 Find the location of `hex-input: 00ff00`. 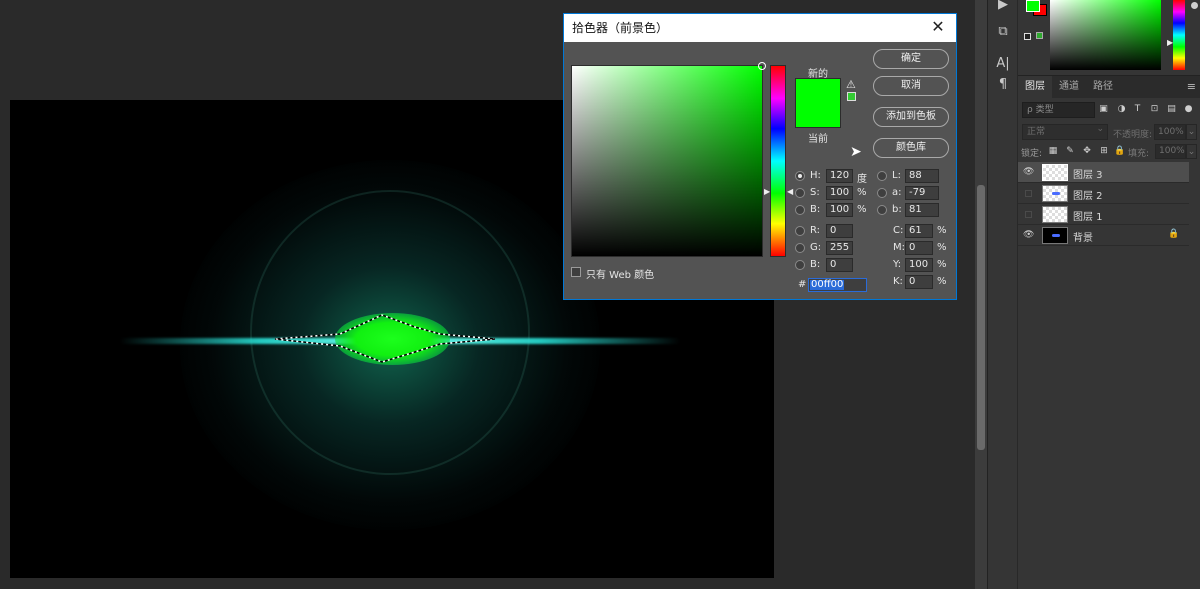

hex-input: 00ff00 is located at coordinates (837, 285).